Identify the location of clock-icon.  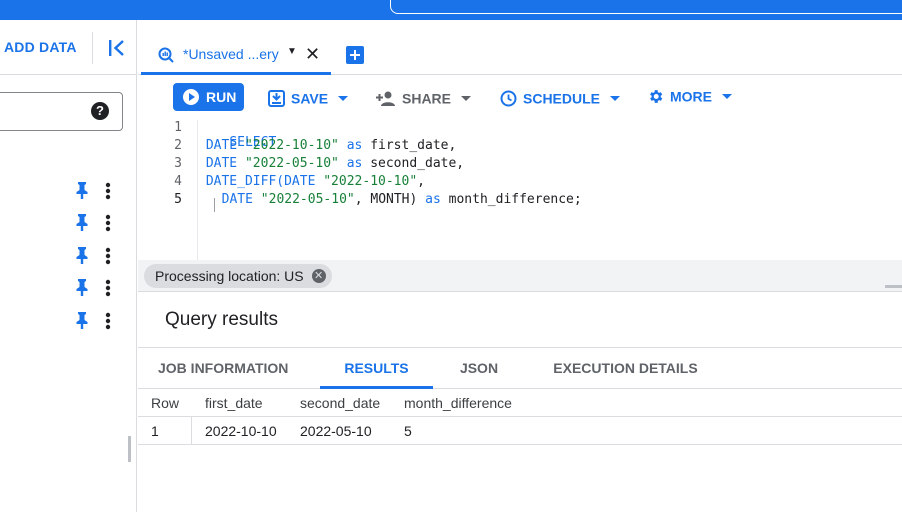
(508, 98).